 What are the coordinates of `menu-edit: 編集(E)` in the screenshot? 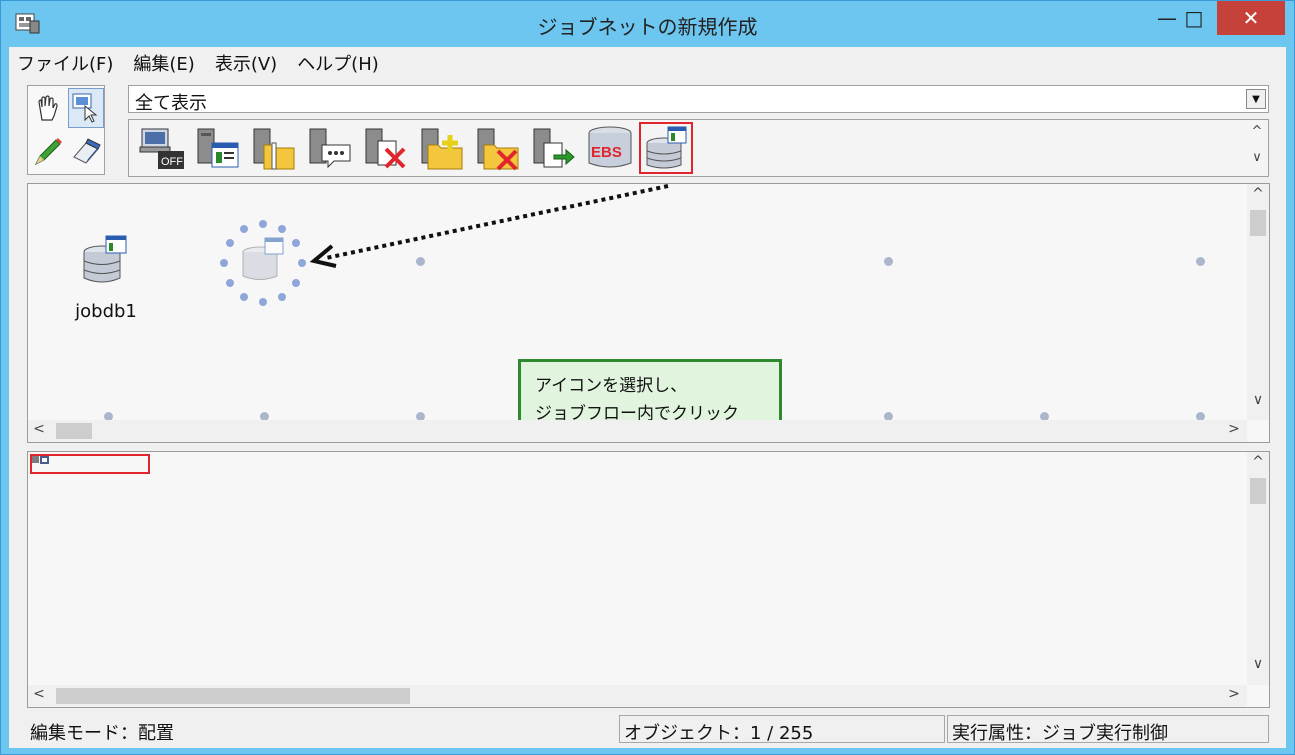 It's located at (164, 63).